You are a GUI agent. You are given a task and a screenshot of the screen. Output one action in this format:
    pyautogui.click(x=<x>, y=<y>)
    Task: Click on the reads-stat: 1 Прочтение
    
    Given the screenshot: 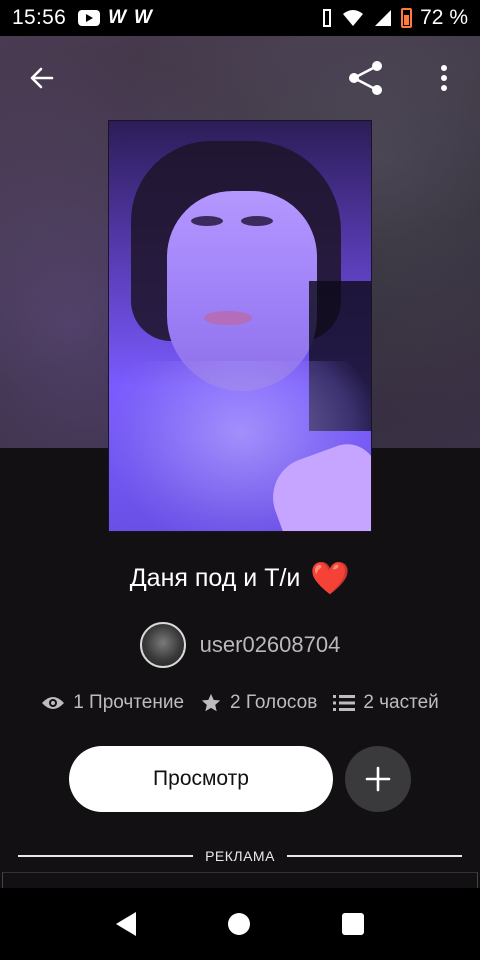 What is the action you would take?
    pyautogui.click(x=112, y=703)
    